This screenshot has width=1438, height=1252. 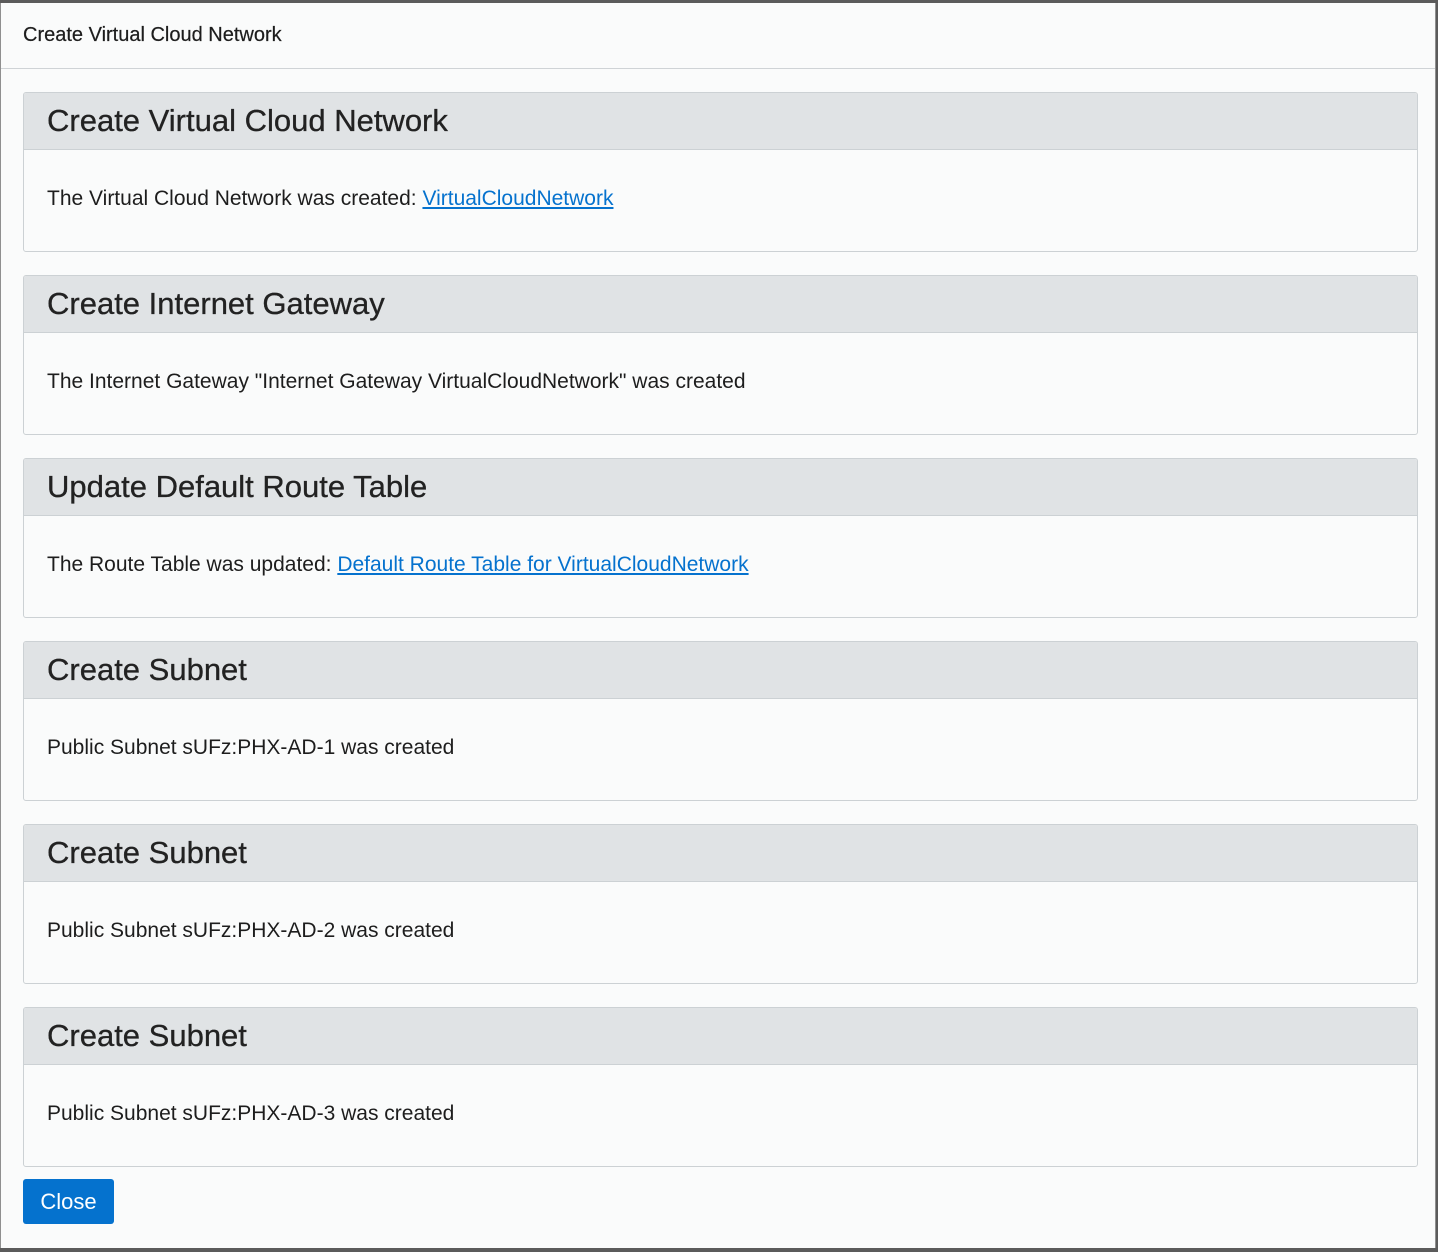 I want to click on dialog-title: Create Virtual Cloud Network, so click(x=152, y=35).